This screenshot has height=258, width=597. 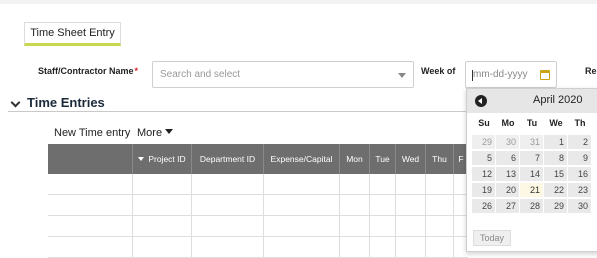 I want to click on column-header-project-id: Project ID, so click(x=161, y=159).